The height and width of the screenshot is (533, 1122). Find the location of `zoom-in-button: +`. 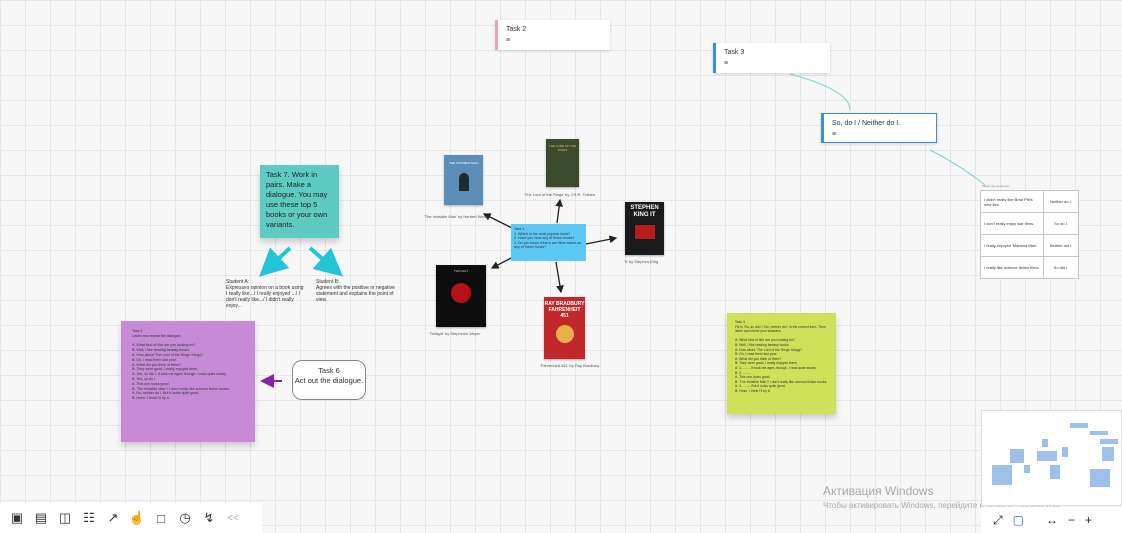

zoom-in-button: + is located at coordinates (1088, 520).